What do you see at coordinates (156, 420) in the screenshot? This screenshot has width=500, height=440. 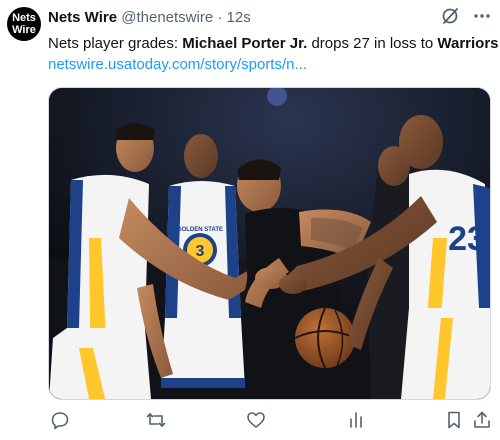 I see `repost-icon` at bounding box center [156, 420].